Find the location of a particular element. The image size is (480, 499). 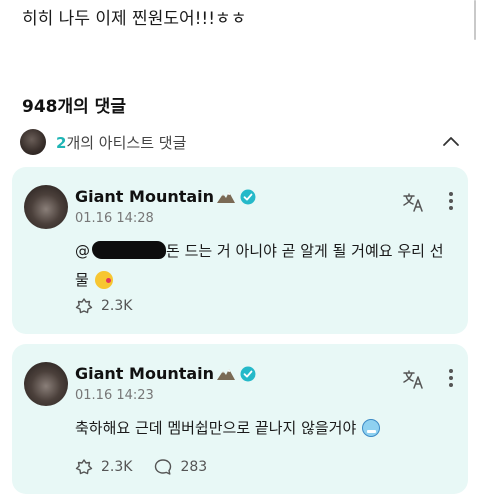

comment-body: @ 돈 드는 거 아니야 곧 알게 될 거예요 우리 선물 is located at coordinates (265, 266).